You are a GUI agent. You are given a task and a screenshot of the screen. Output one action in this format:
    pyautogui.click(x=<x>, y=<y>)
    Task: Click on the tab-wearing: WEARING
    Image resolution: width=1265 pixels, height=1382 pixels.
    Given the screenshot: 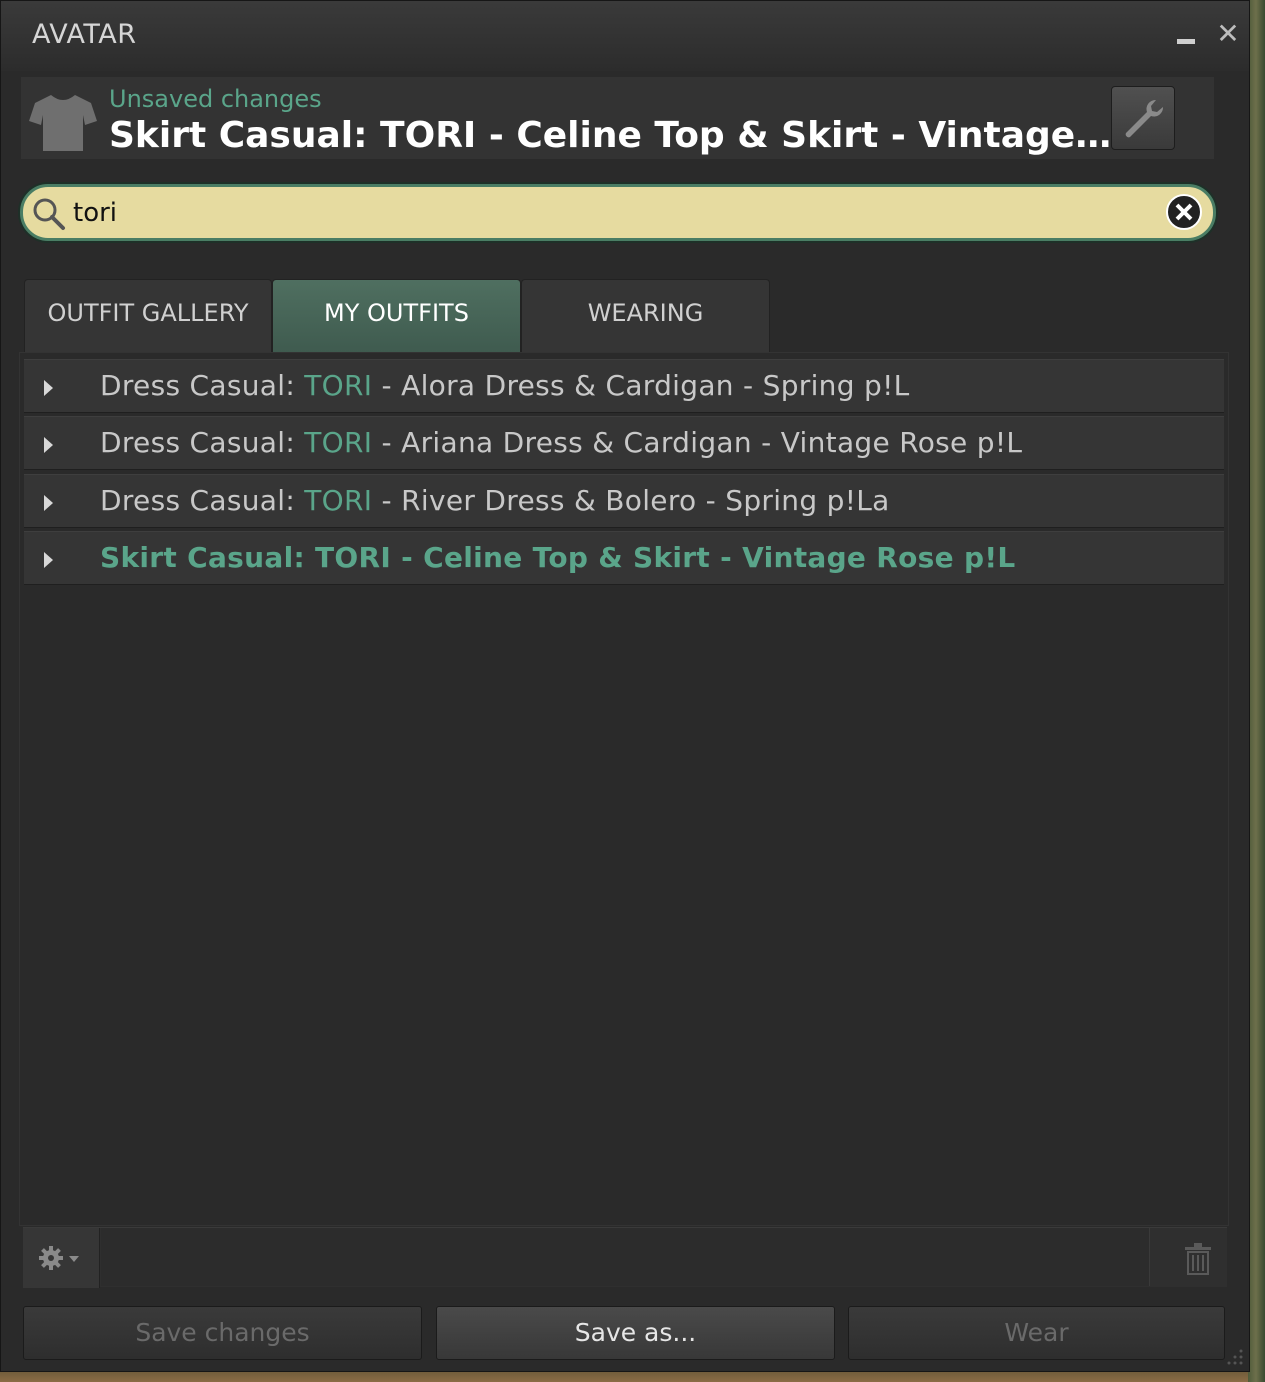 What is the action you would take?
    pyautogui.click(x=645, y=315)
    